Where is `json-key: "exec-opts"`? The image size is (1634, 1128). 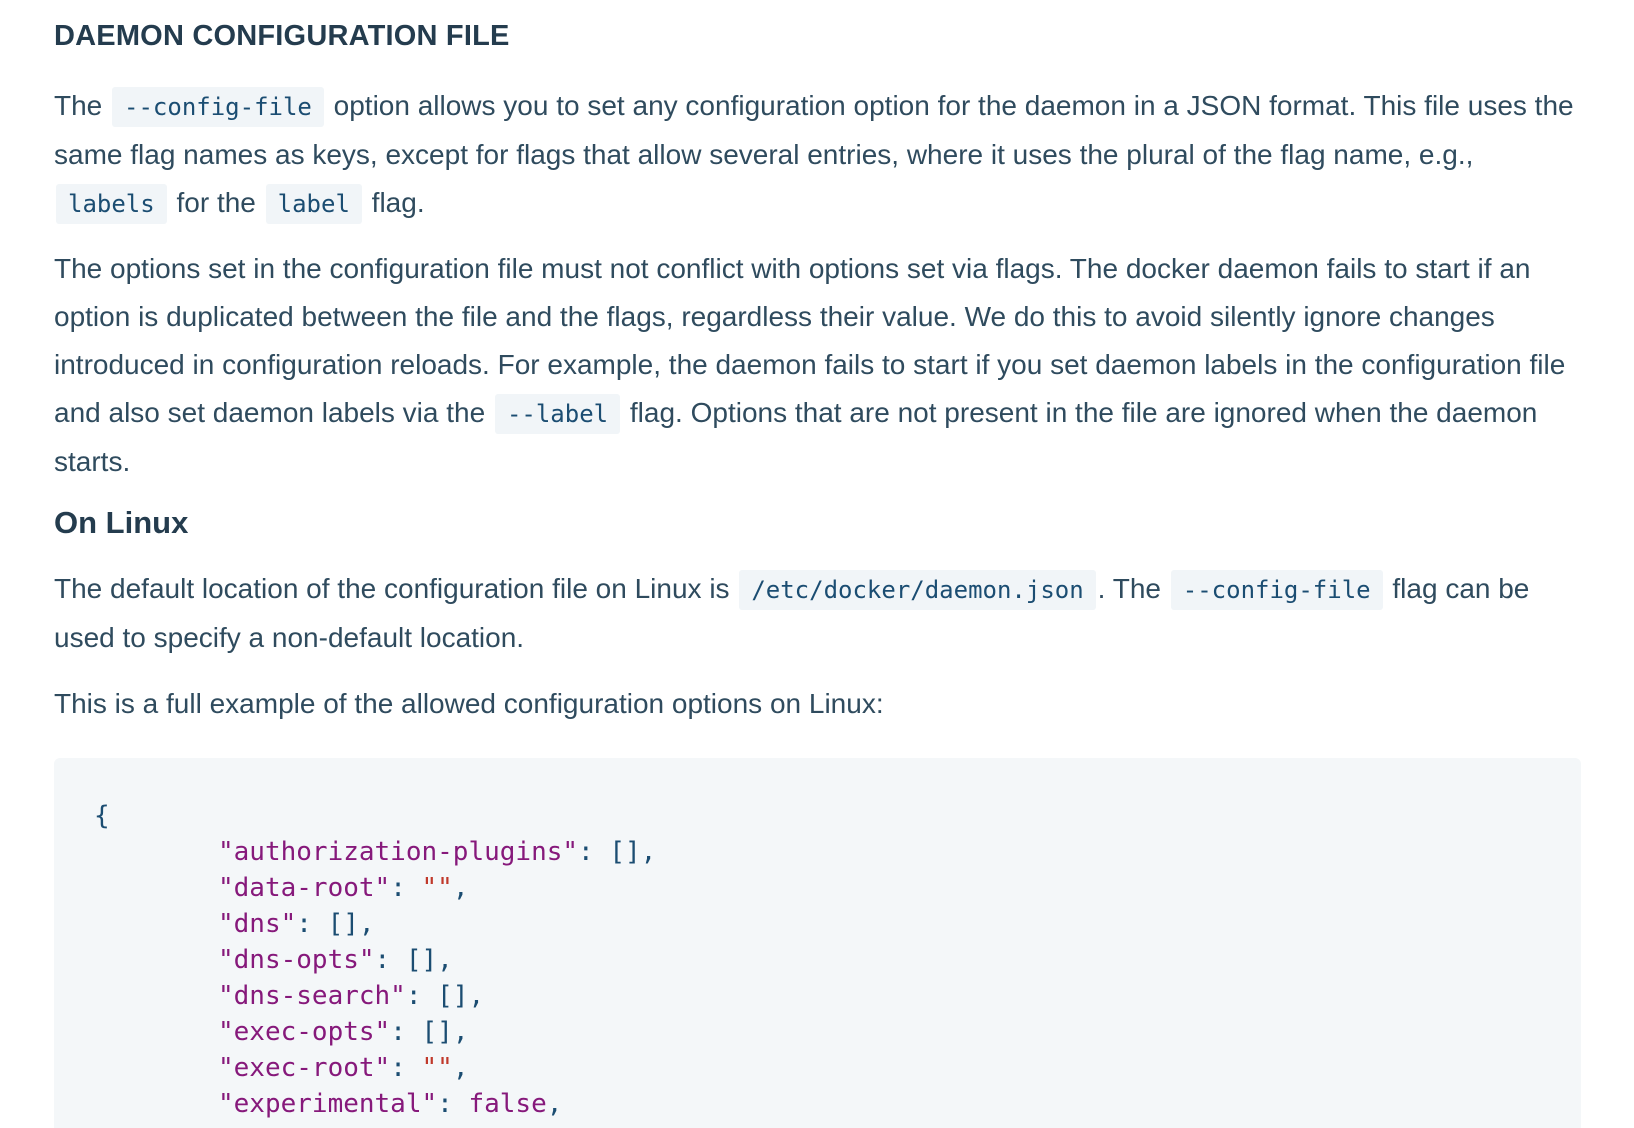
json-key: "exec-opts" is located at coordinates (304, 1032).